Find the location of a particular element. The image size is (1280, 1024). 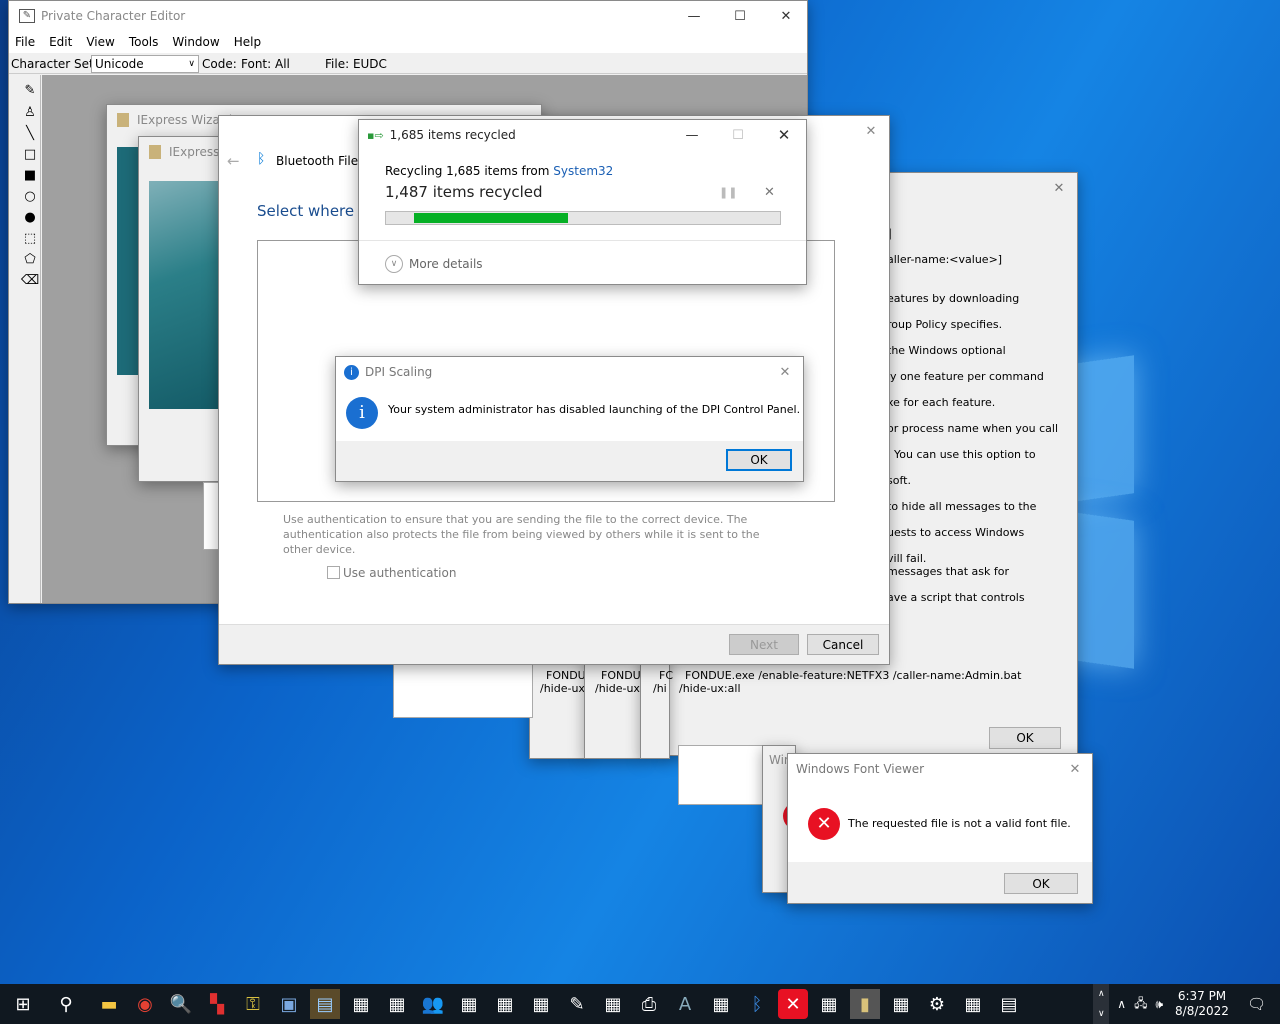

brush-icon: ♙ is located at coordinates (30, 112).